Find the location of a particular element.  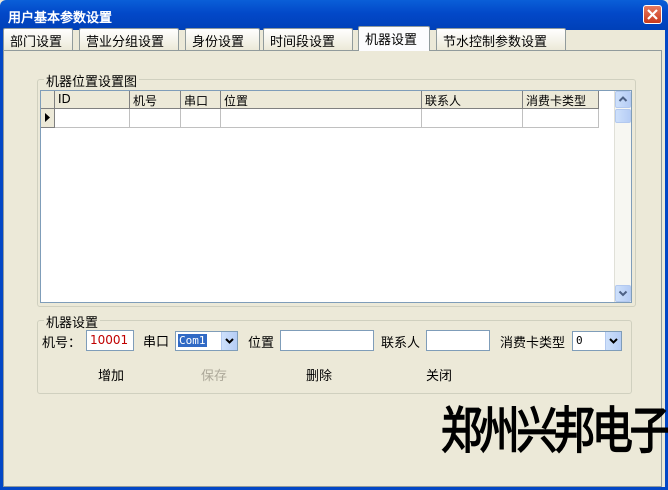

column-header-location: 位置 is located at coordinates (321, 100).